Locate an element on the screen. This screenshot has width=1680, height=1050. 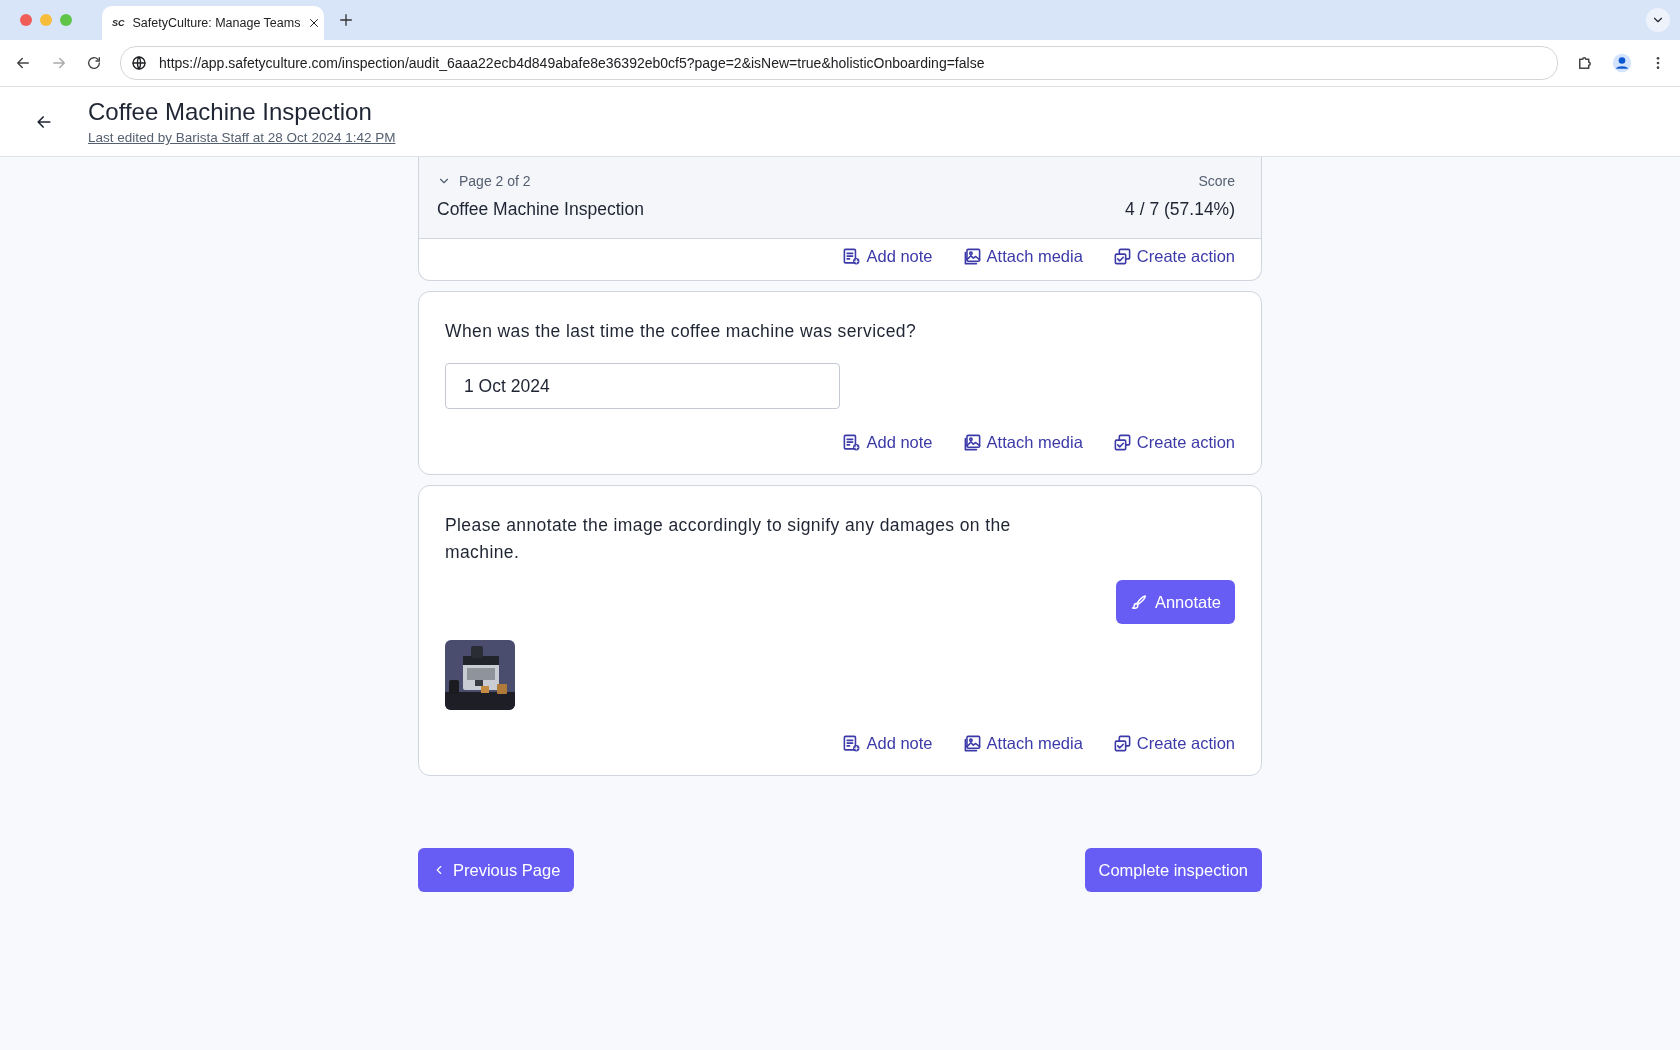
extensions-icon is located at coordinates (1585, 63).